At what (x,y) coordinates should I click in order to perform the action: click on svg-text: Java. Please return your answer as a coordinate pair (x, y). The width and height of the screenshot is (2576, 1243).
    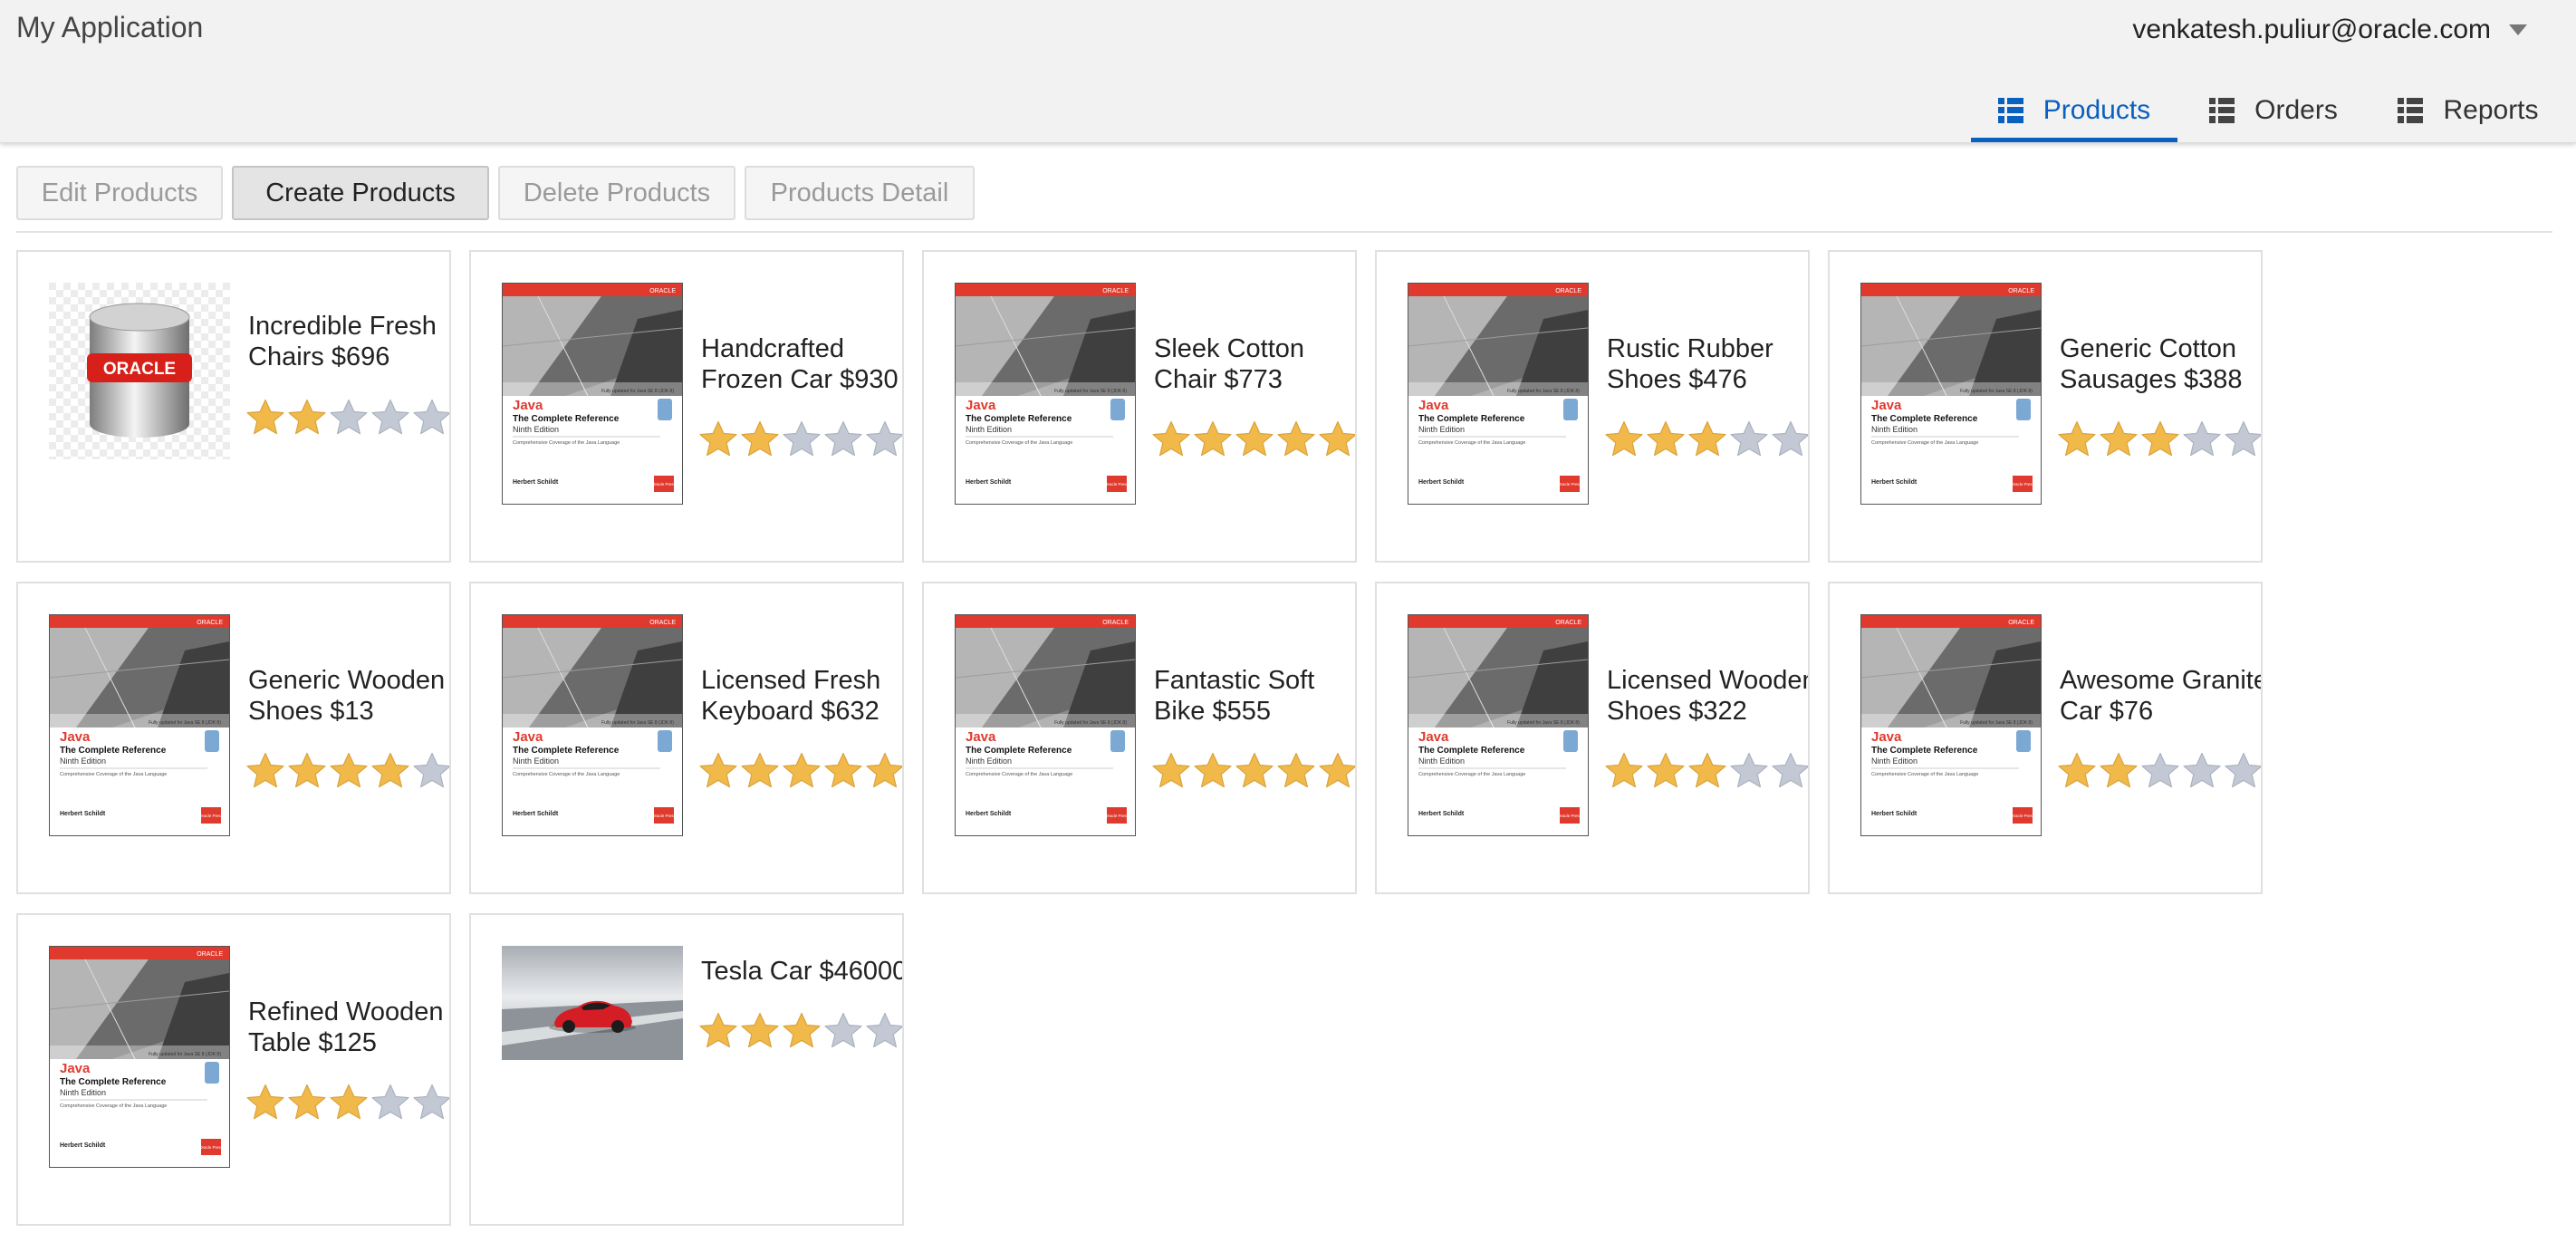
    Looking at the image, I should click on (981, 737).